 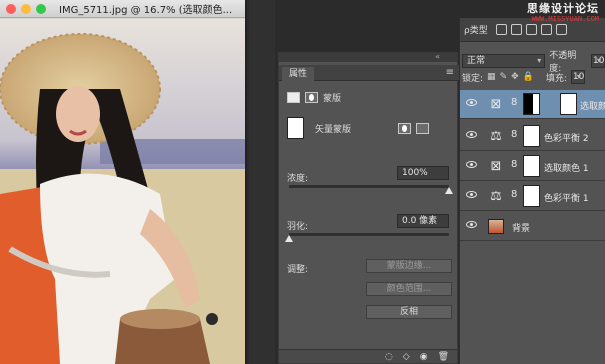 I want to click on lock-all-icon: 🔒, so click(x=528, y=77).